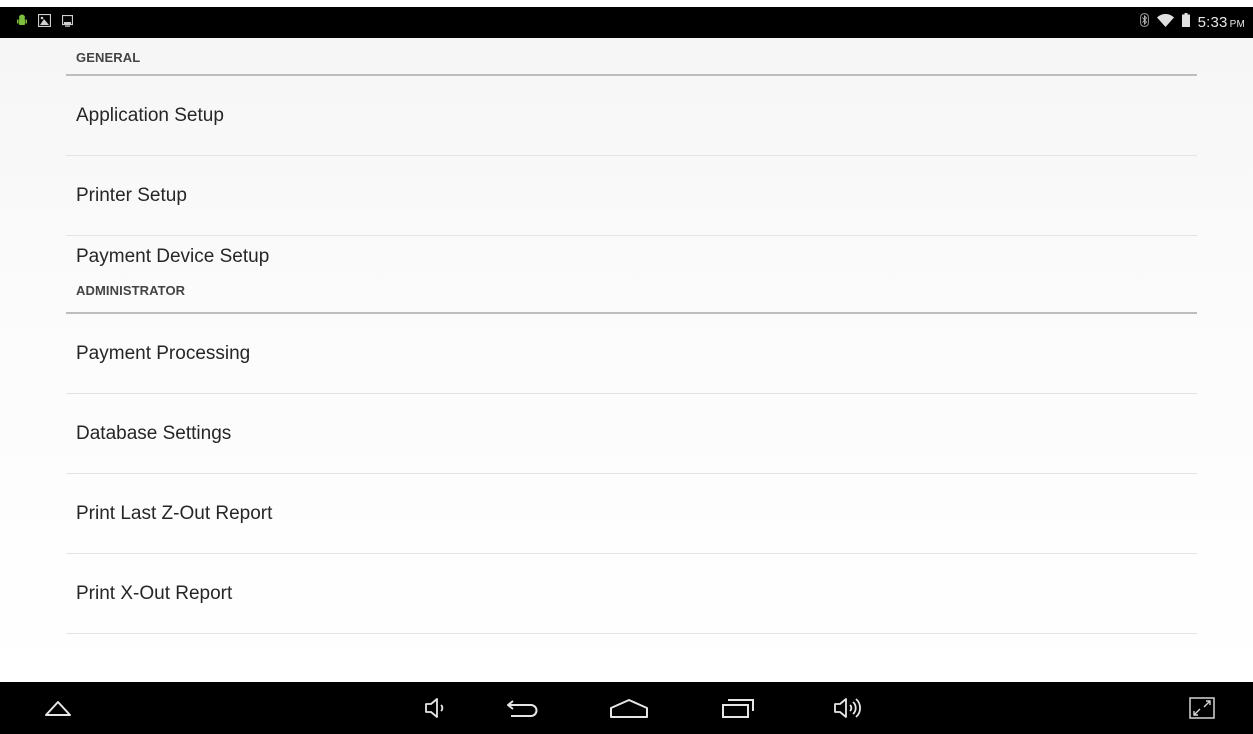 Image resolution: width=1253 pixels, height=734 pixels. What do you see at coordinates (631, 256) in the screenshot?
I see `setting-item-payment-device-setup: Payment Device Setup` at bounding box center [631, 256].